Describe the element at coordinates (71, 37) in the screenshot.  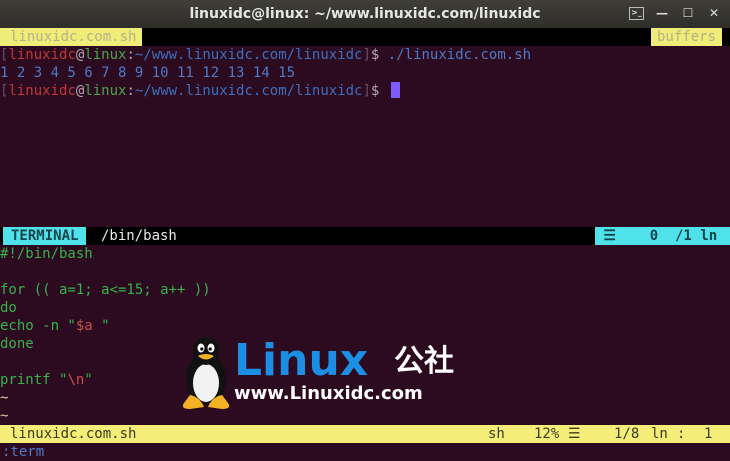
I see `tab-linuxidc-sh: linuxidc.com.sh` at that location.